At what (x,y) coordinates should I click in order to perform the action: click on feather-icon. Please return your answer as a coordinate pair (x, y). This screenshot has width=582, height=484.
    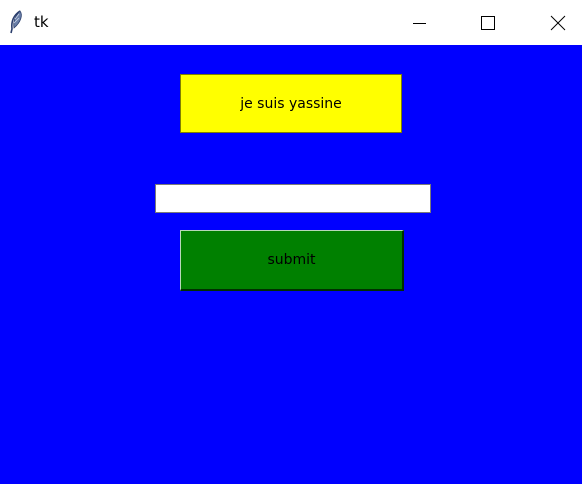
    Looking at the image, I should click on (16, 22).